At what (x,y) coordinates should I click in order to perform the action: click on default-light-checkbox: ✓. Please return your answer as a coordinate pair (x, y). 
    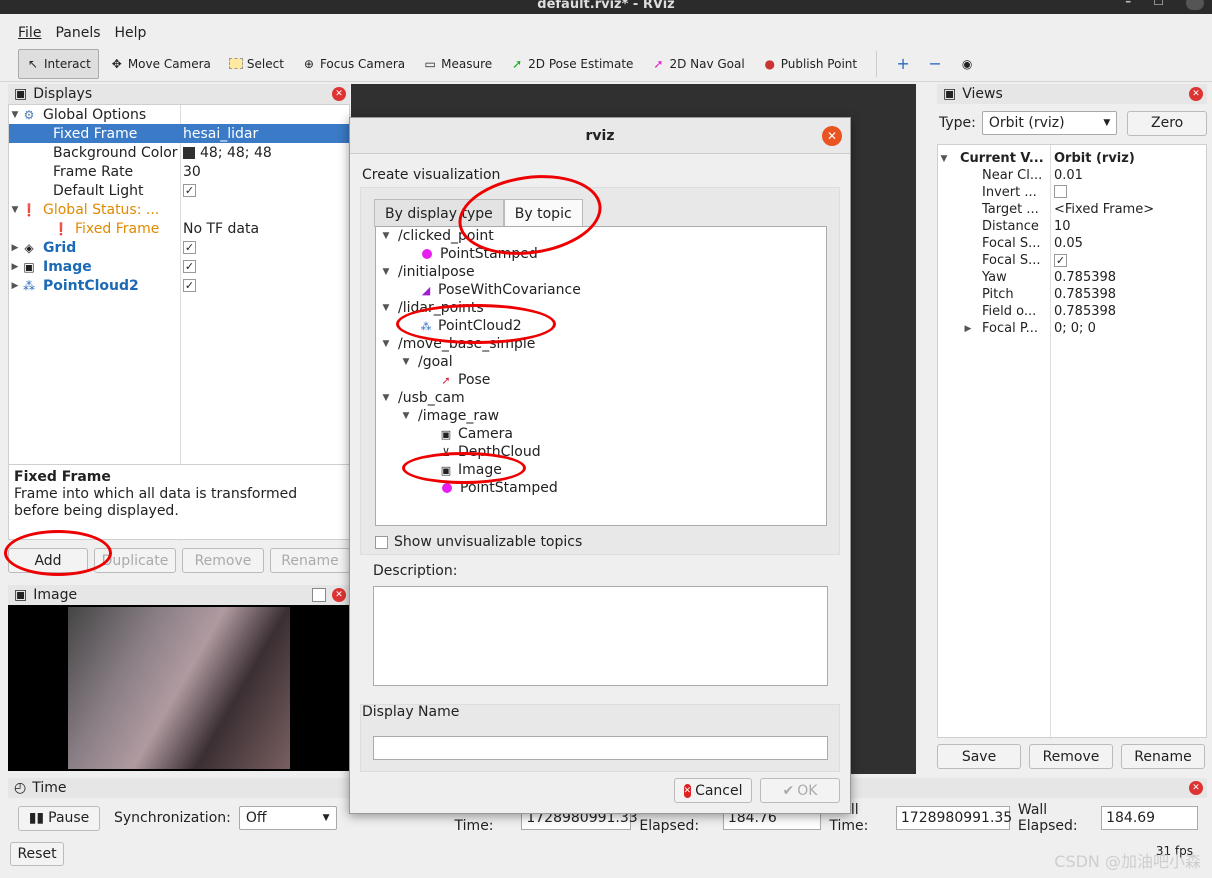
    Looking at the image, I should click on (189, 190).